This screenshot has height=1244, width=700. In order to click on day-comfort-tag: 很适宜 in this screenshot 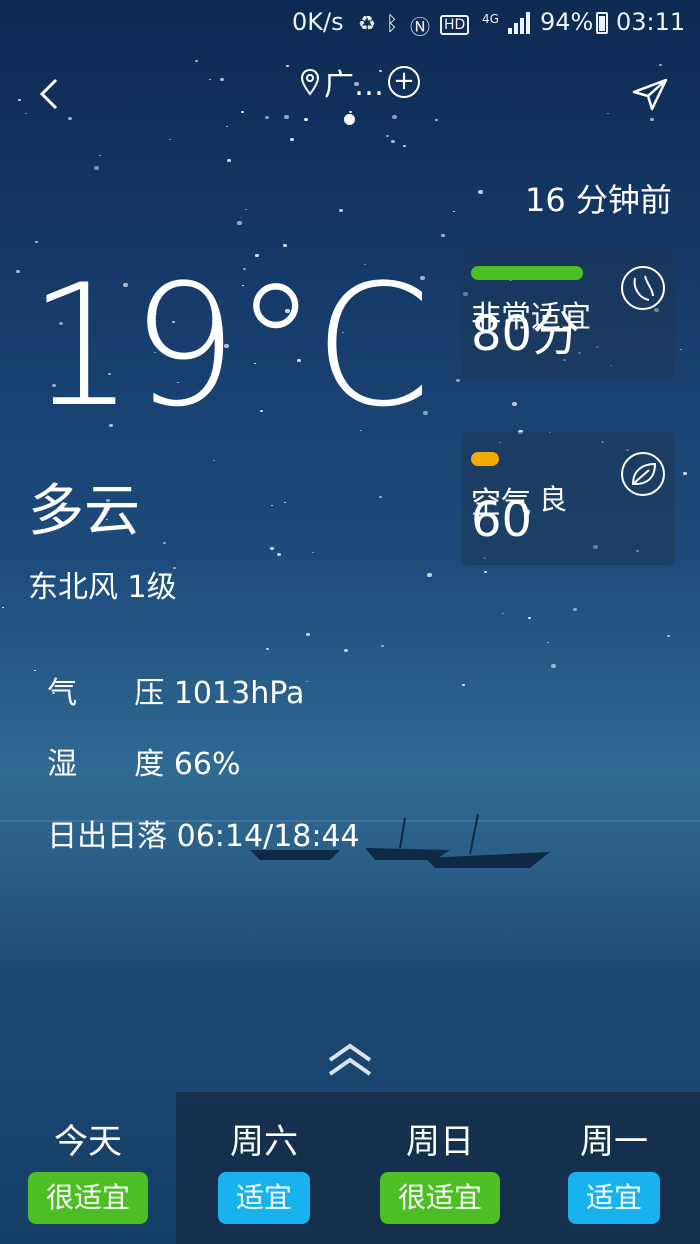, I will do `click(88, 1198)`.